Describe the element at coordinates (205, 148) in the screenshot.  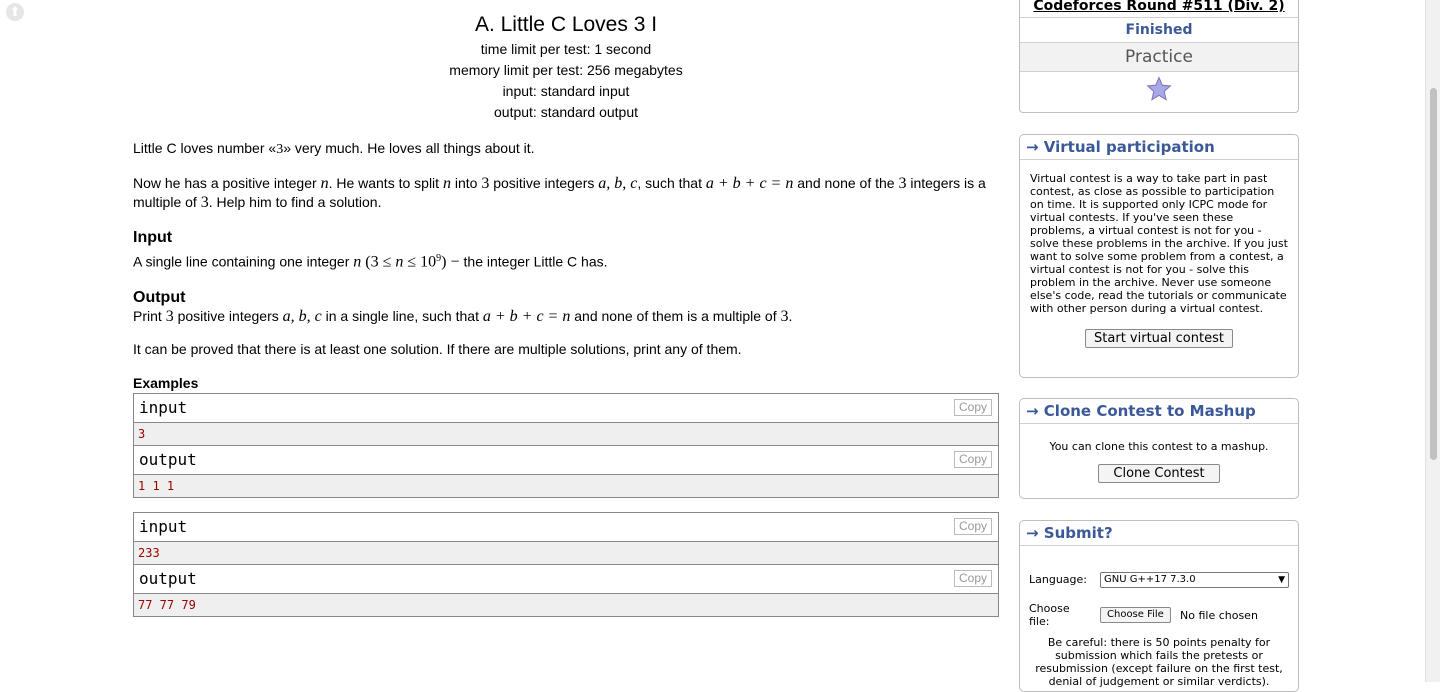
I see `legend-text: Little C loves number «` at that location.